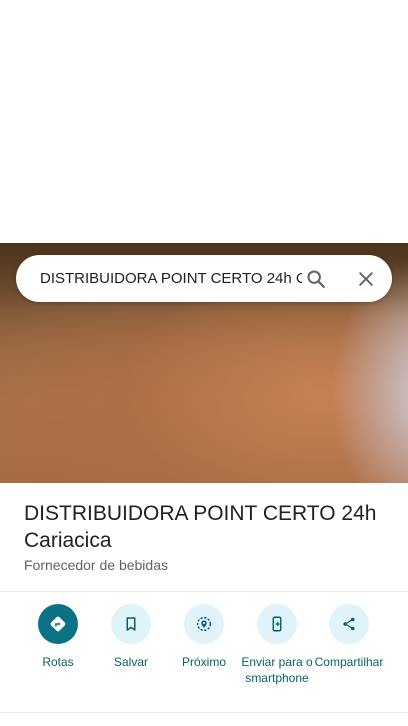 Image resolution: width=408 pixels, height=726 pixels. I want to click on bookmark-icon, so click(131, 624).